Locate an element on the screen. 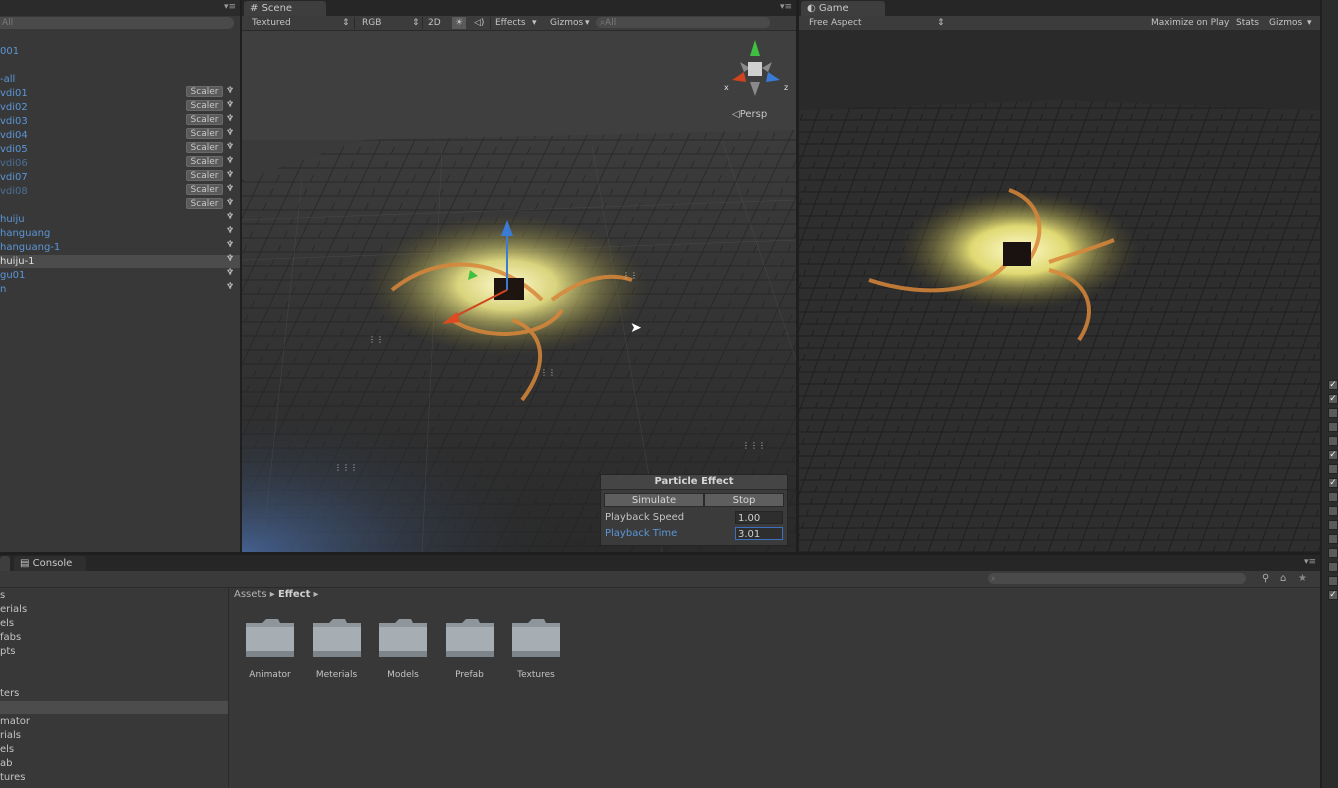 This screenshot has width=1338, height=788. playback-speed-field: 1.00 is located at coordinates (759, 517).